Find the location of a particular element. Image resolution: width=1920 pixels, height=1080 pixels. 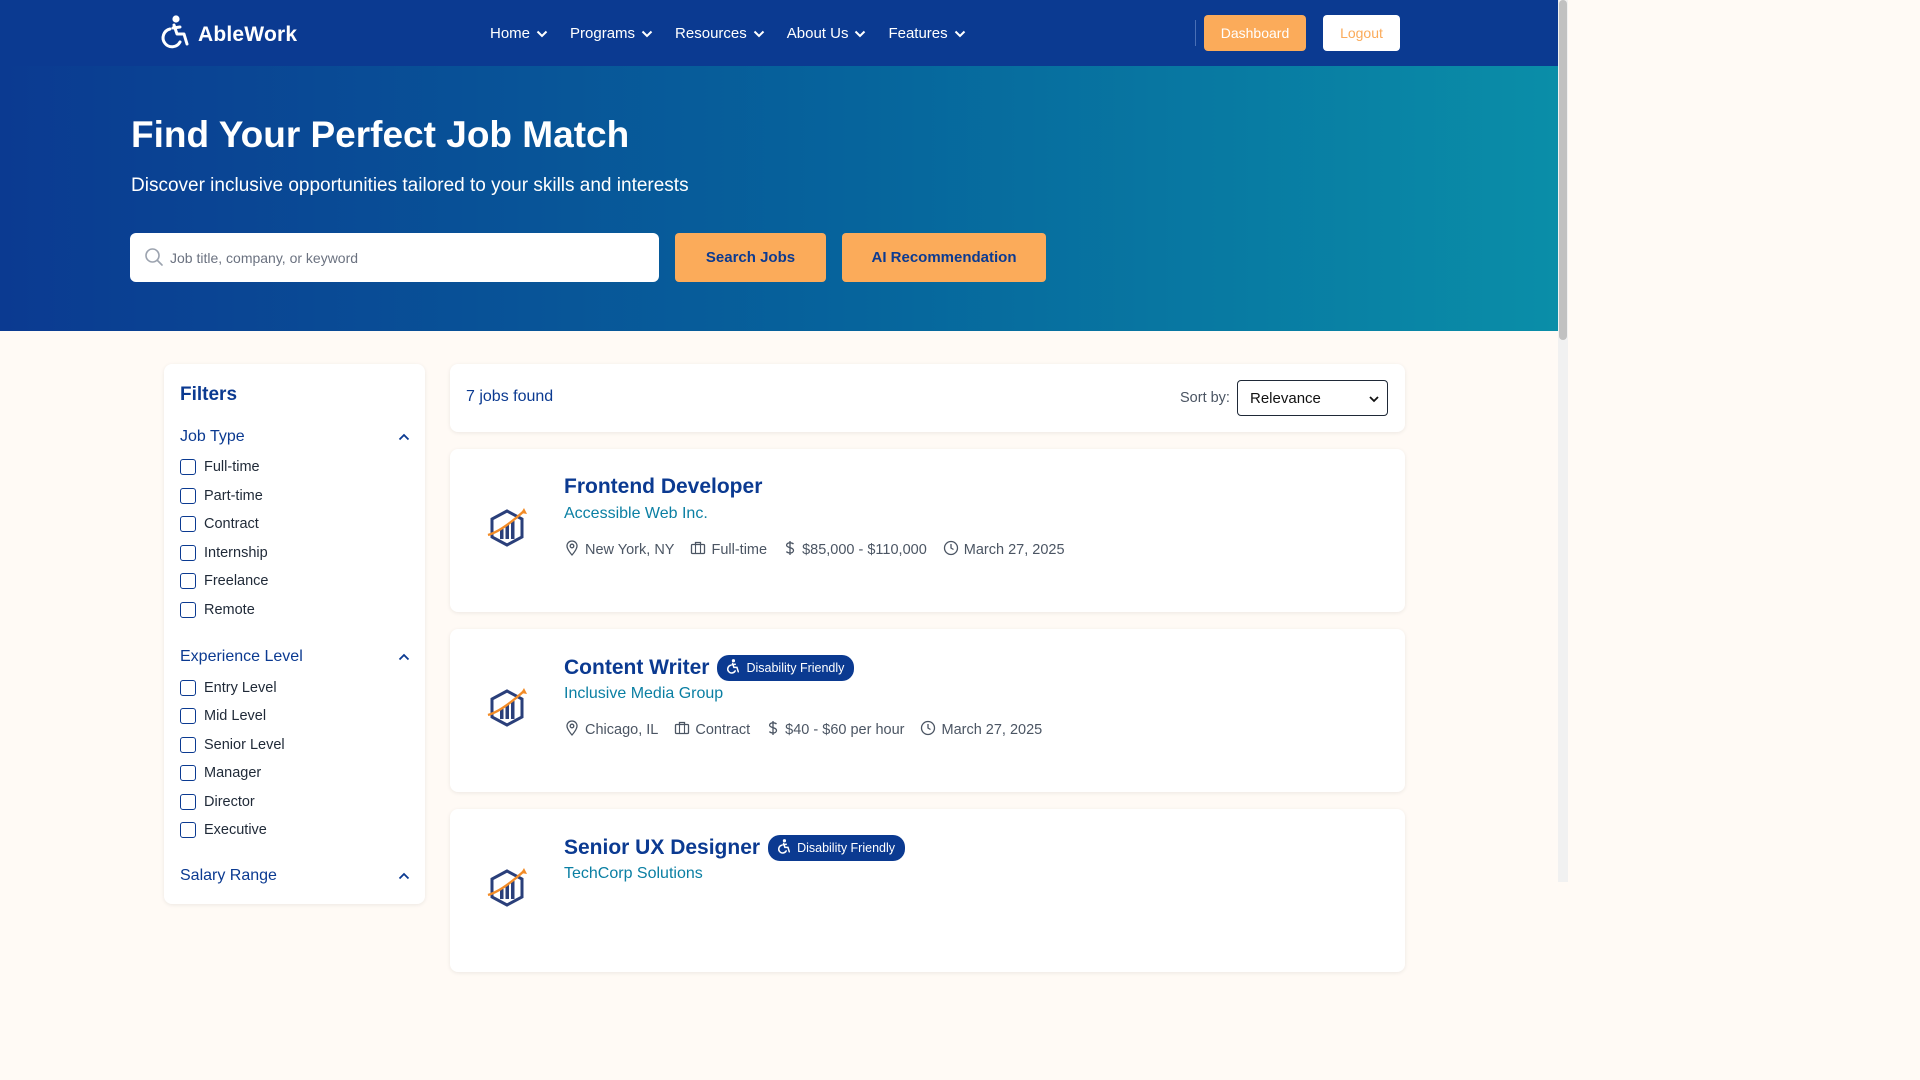

filter-option-entry-level: Entry Level is located at coordinates (228, 688).